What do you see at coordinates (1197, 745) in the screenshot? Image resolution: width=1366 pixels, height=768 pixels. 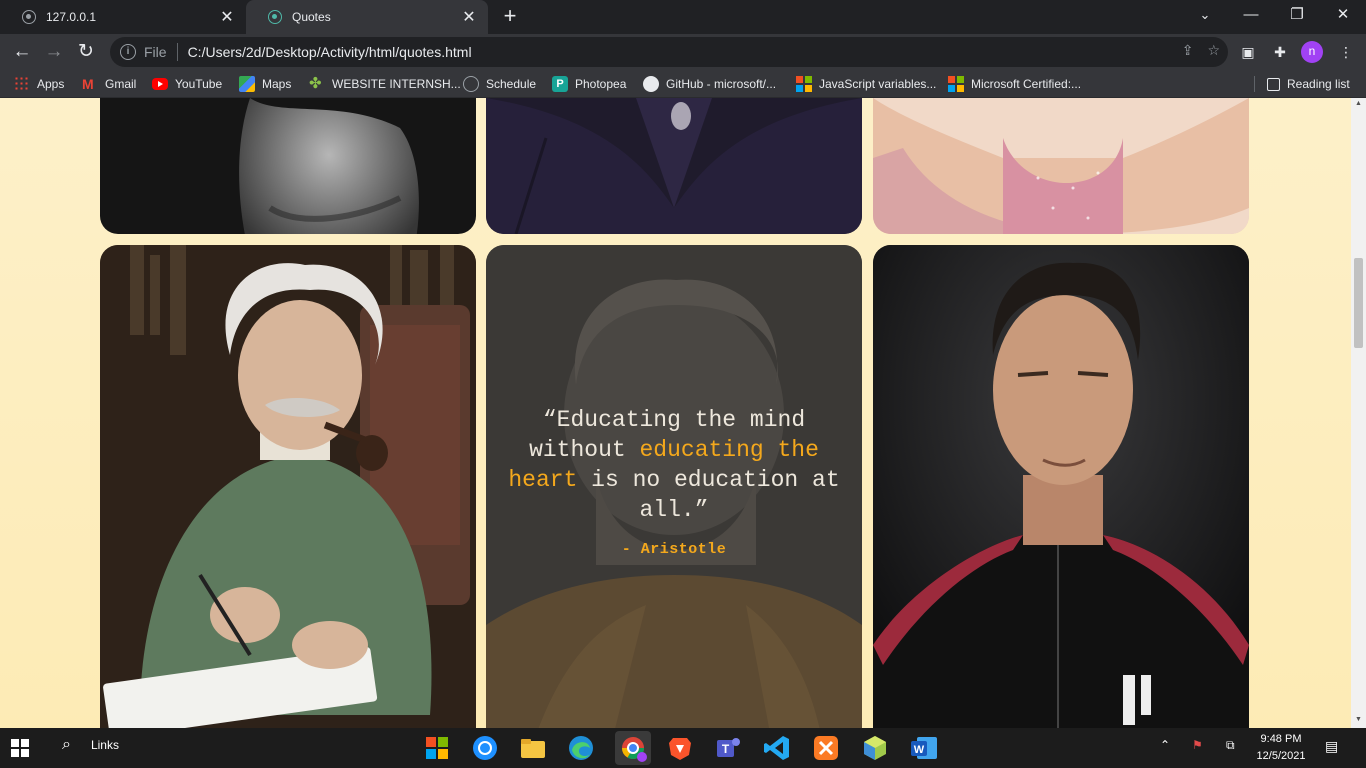 I see `acrobat-icon: ⚑` at bounding box center [1197, 745].